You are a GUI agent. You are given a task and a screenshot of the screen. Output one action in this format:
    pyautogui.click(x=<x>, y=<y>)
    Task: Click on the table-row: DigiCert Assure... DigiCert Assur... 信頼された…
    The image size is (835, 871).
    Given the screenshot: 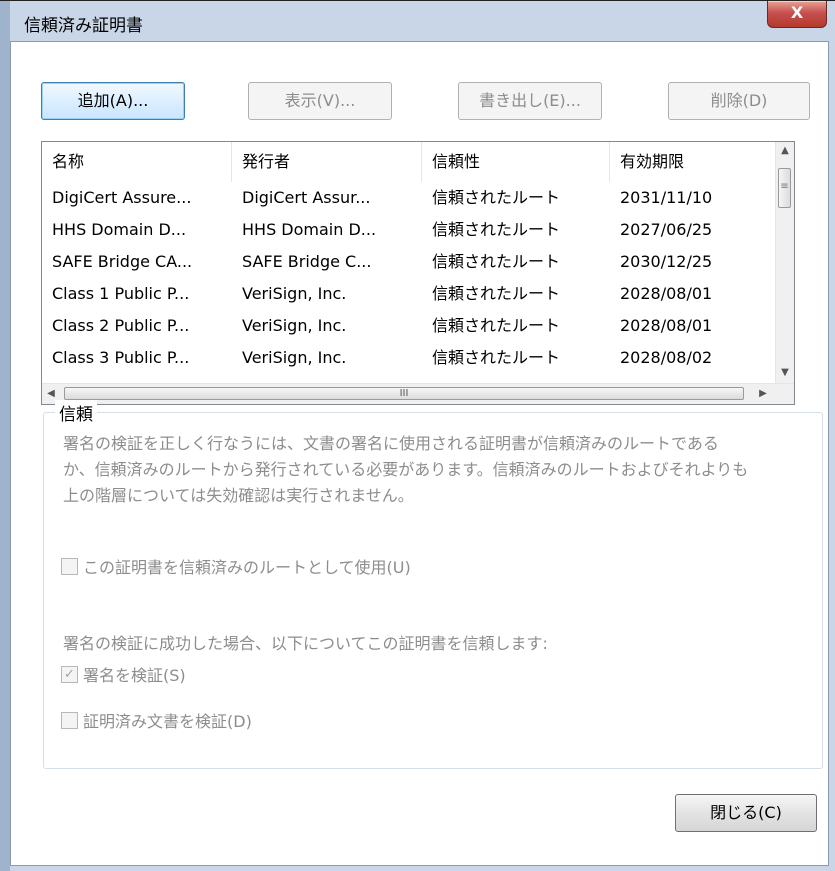 What is the action you would take?
    pyautogui.click(x=413, y=198)
    